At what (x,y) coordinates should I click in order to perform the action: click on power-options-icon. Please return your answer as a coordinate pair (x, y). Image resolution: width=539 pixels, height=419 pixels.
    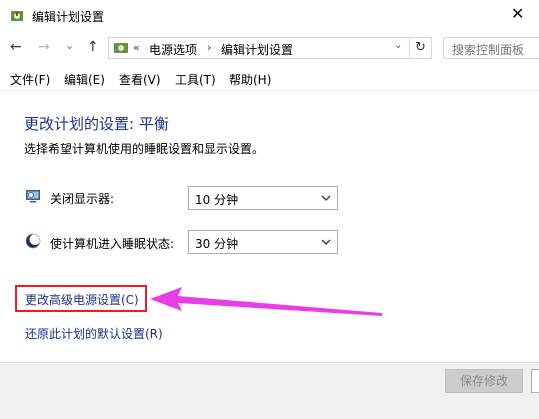
    Looking at the image, I should click on (17, 16).